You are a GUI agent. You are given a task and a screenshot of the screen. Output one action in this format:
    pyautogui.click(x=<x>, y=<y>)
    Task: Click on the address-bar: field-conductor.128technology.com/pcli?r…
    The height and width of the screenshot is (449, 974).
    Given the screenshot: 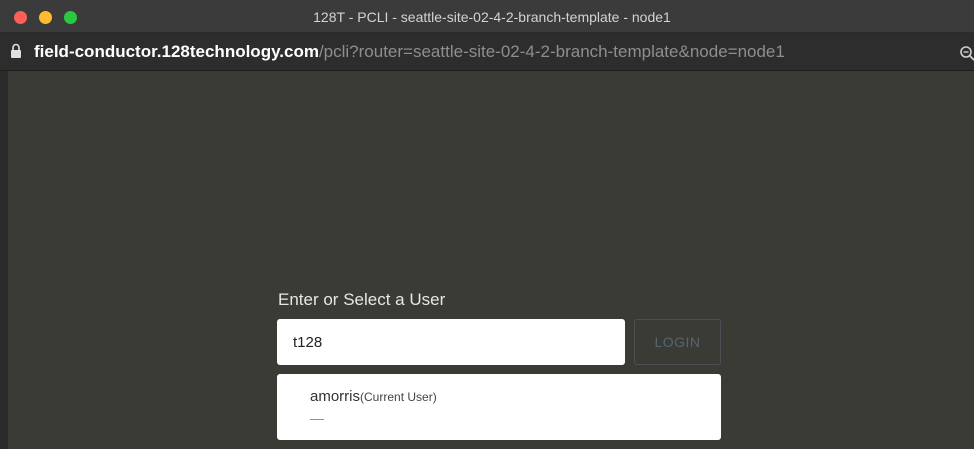 What is the action you would take?
    pyautogui.click(x=487, y=52)
    